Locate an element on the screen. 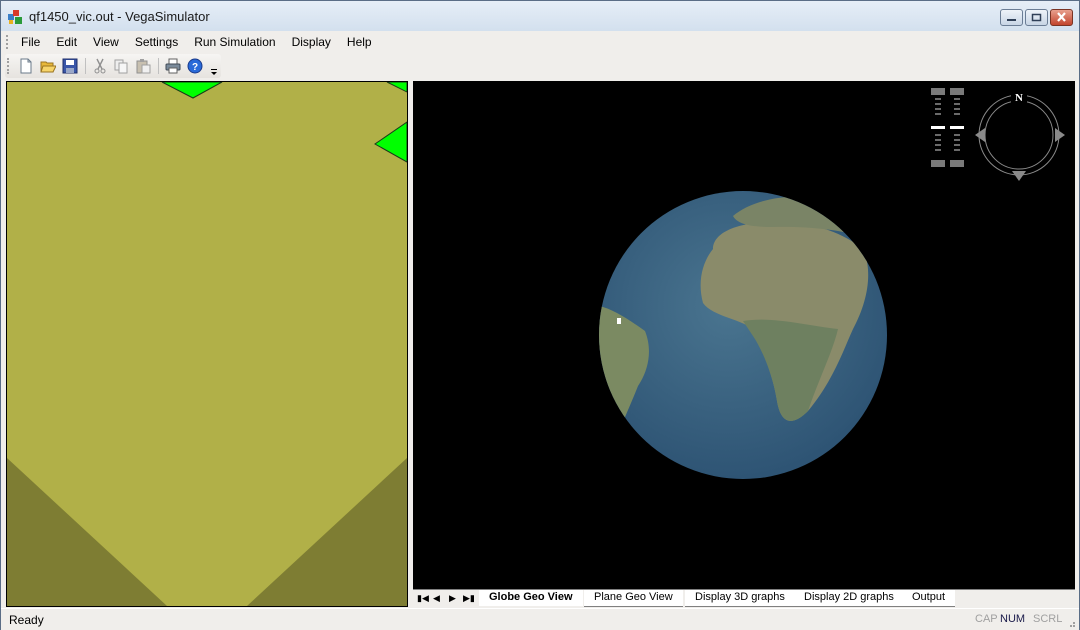 The width and height of the screenshot is (1080, 630). menu-file: File is located at coordinates (30, 42).